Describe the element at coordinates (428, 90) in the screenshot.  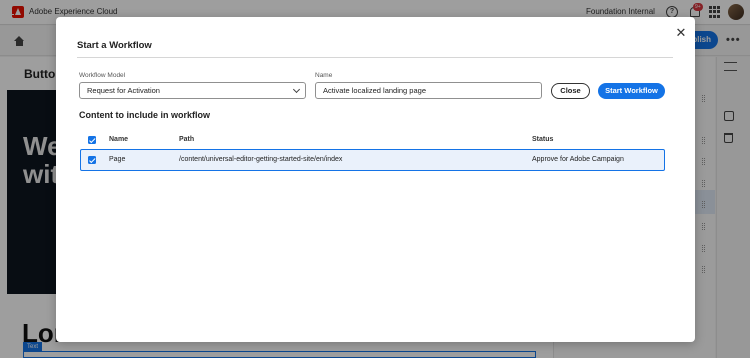
I see `name-field: Activate localized landing page` at that location.